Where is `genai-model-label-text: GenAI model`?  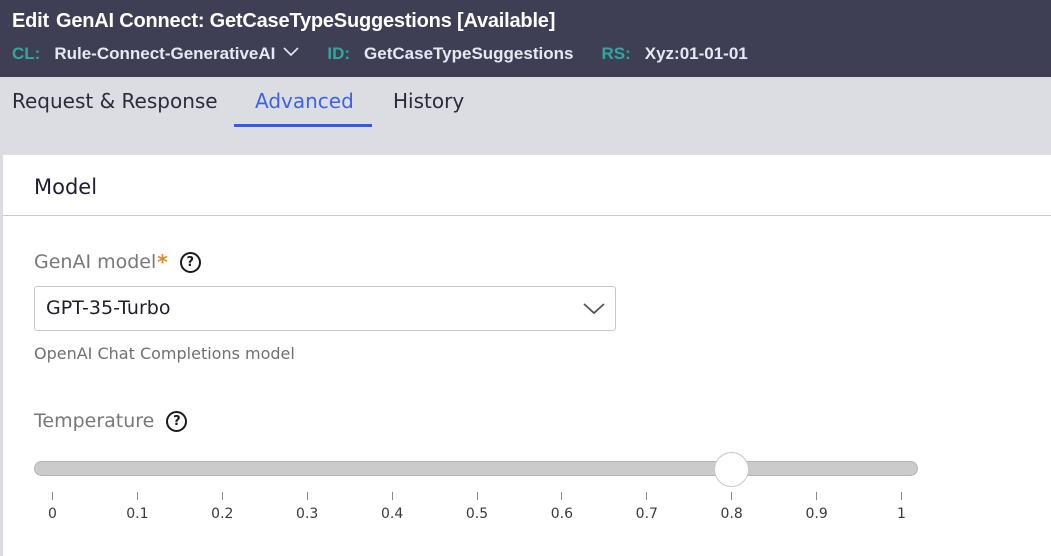
genai-model-label-text: GenAI model is located at coordinates (95, 262).